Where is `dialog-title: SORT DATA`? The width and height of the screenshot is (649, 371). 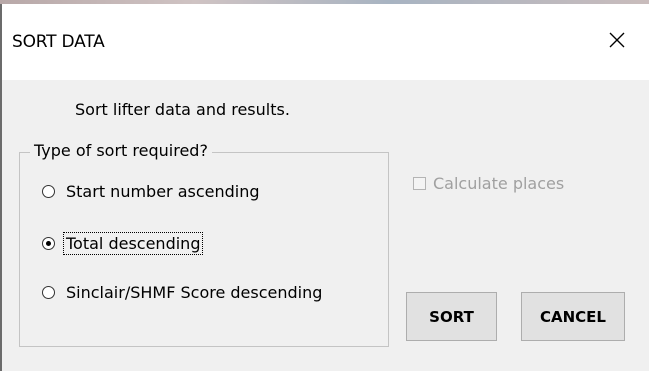
dialog-title: SORT DATA is located at coordinates (58, 42).